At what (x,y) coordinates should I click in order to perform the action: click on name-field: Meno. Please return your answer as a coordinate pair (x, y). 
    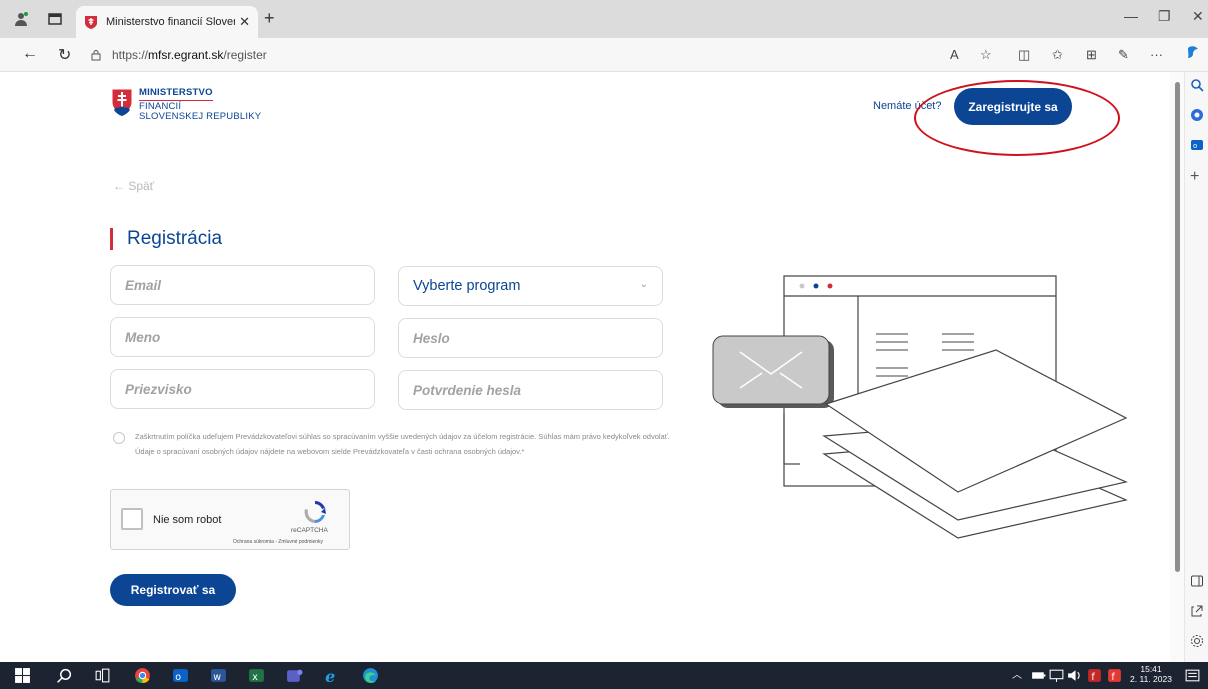
    Looking at the image, I should click on (242, 337).